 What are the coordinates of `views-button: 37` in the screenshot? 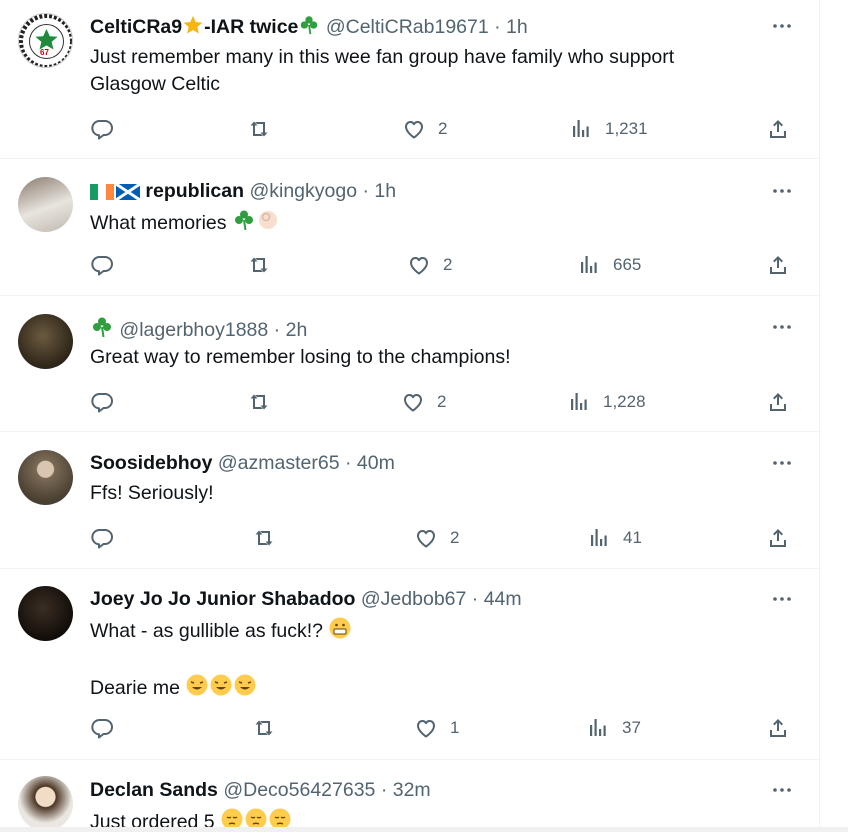 It's located at (613, 728).